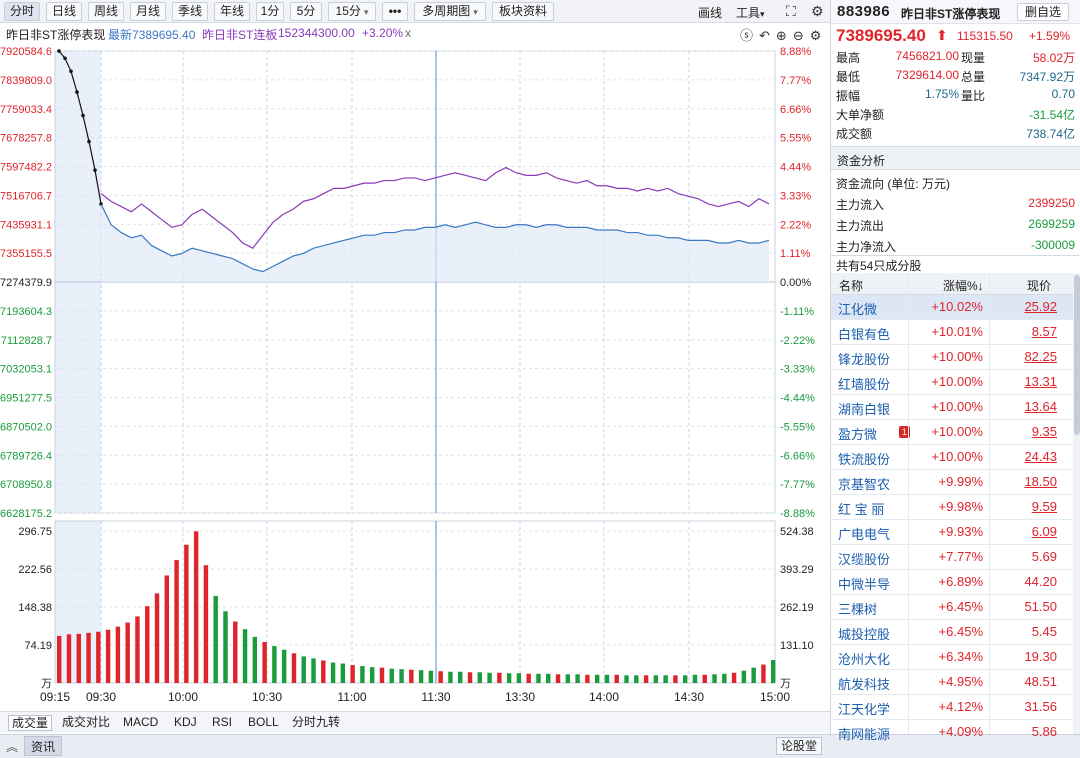  What do you see at coordinates (864, 408) in the screenshot?
I see `stock-name: 湖南白银` at bounding box center [864, 408].